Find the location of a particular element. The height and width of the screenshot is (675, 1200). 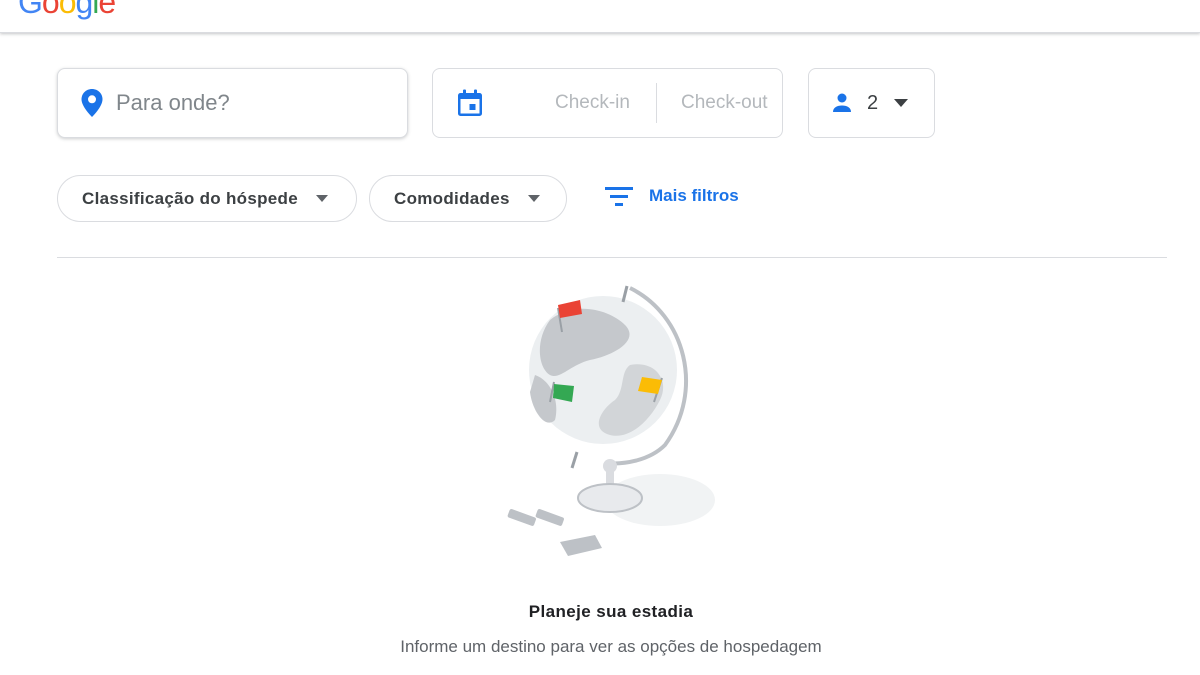

checkout-field: Check-out is located at coordinates (724, 103).